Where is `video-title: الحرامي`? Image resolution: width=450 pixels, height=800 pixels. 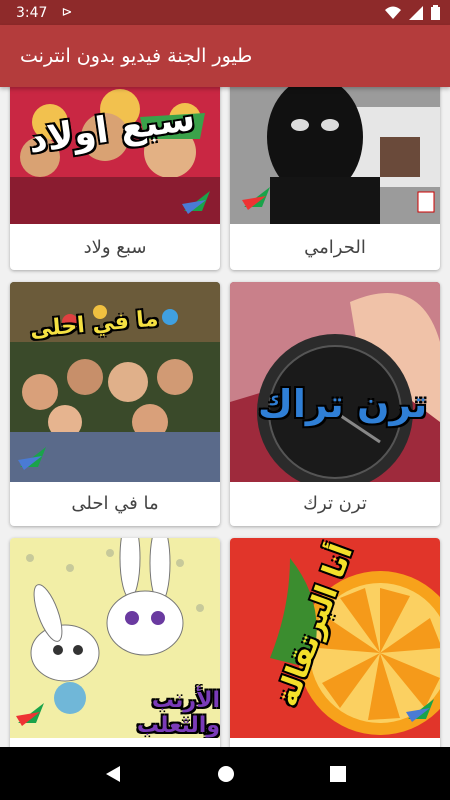 video-title: الحرامي is located at coordinates (335, 247).